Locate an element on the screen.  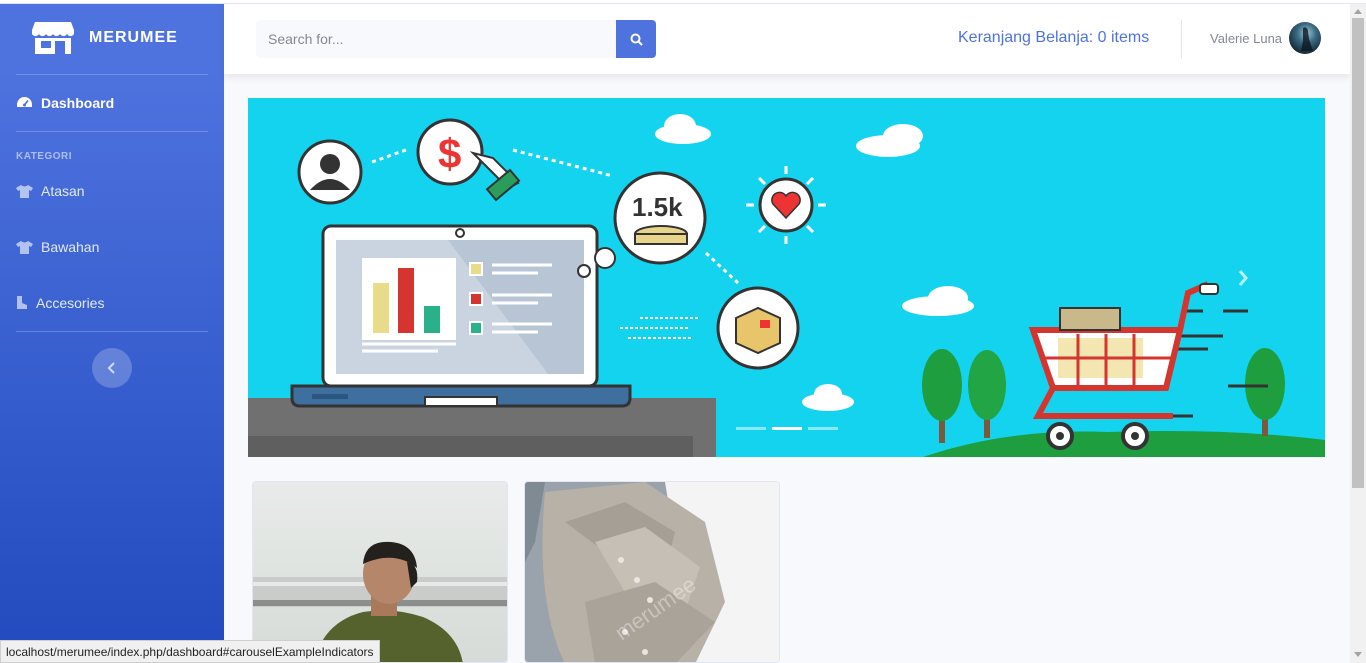
topbar: Keranjang Belanja: 0 items Valerie Luna is located at coordinates (787, 39).